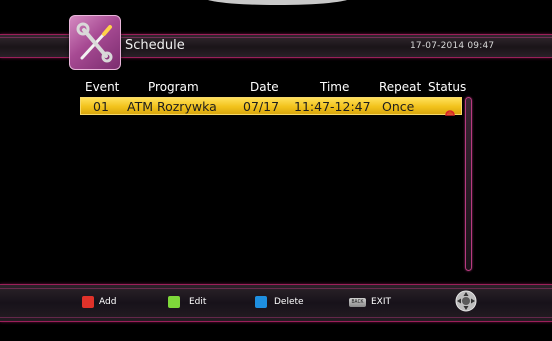 The width and height of the screenshot is (552, 341). I want to click on column-header-program: Program, so click(173, 87).